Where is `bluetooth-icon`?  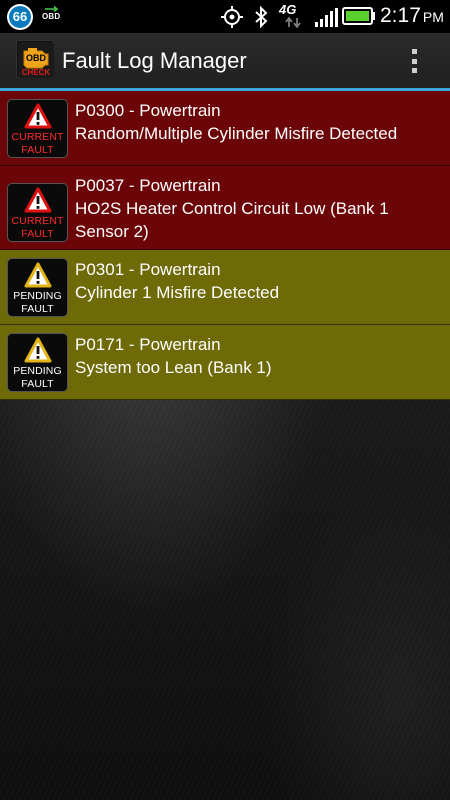
bluetooth-icon is located at coordinates (261, 17).